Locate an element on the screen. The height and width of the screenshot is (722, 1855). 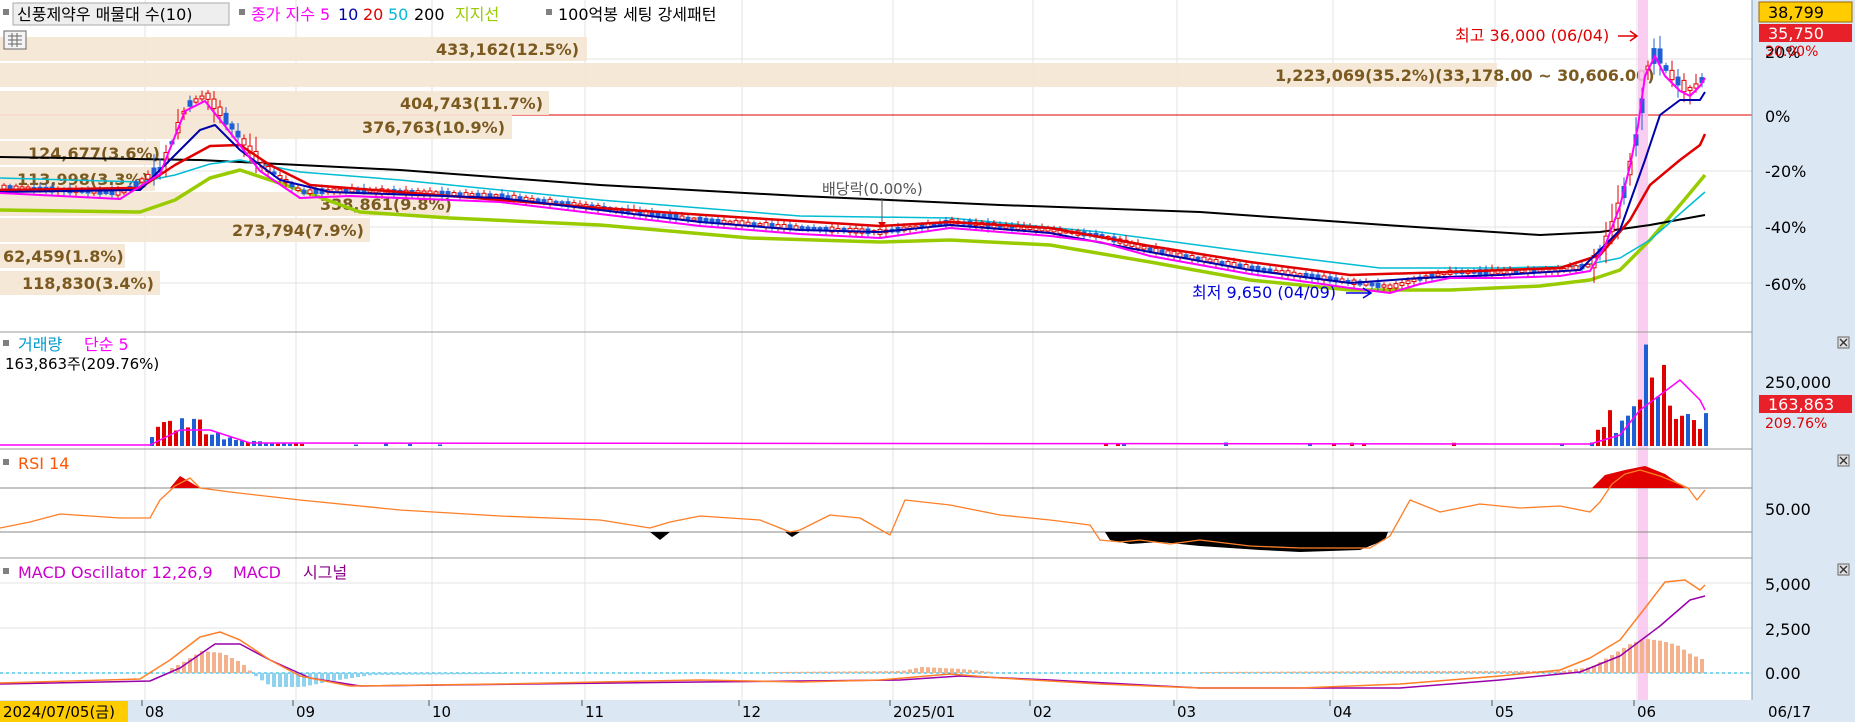
x-tick-label: 05 is located at coordinates (1504, 712).